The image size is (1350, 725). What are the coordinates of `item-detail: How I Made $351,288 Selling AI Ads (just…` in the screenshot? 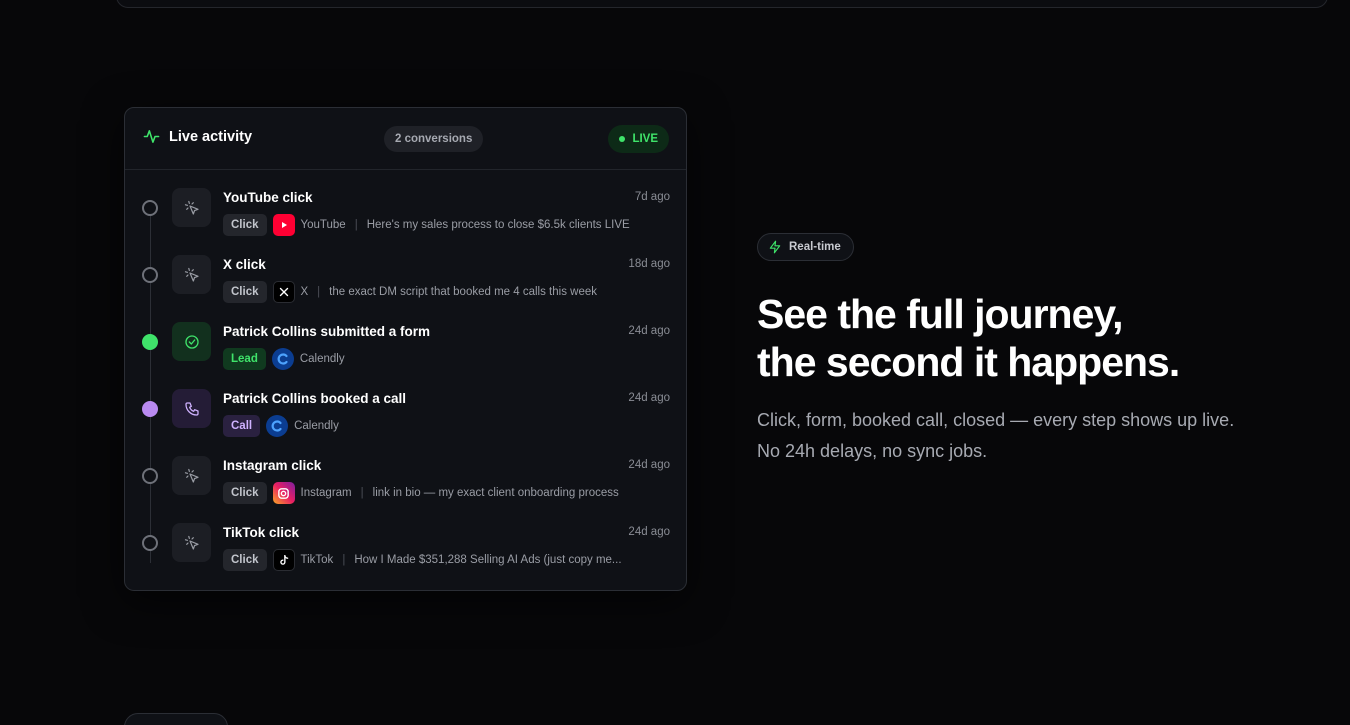 It's located at (488, 560).